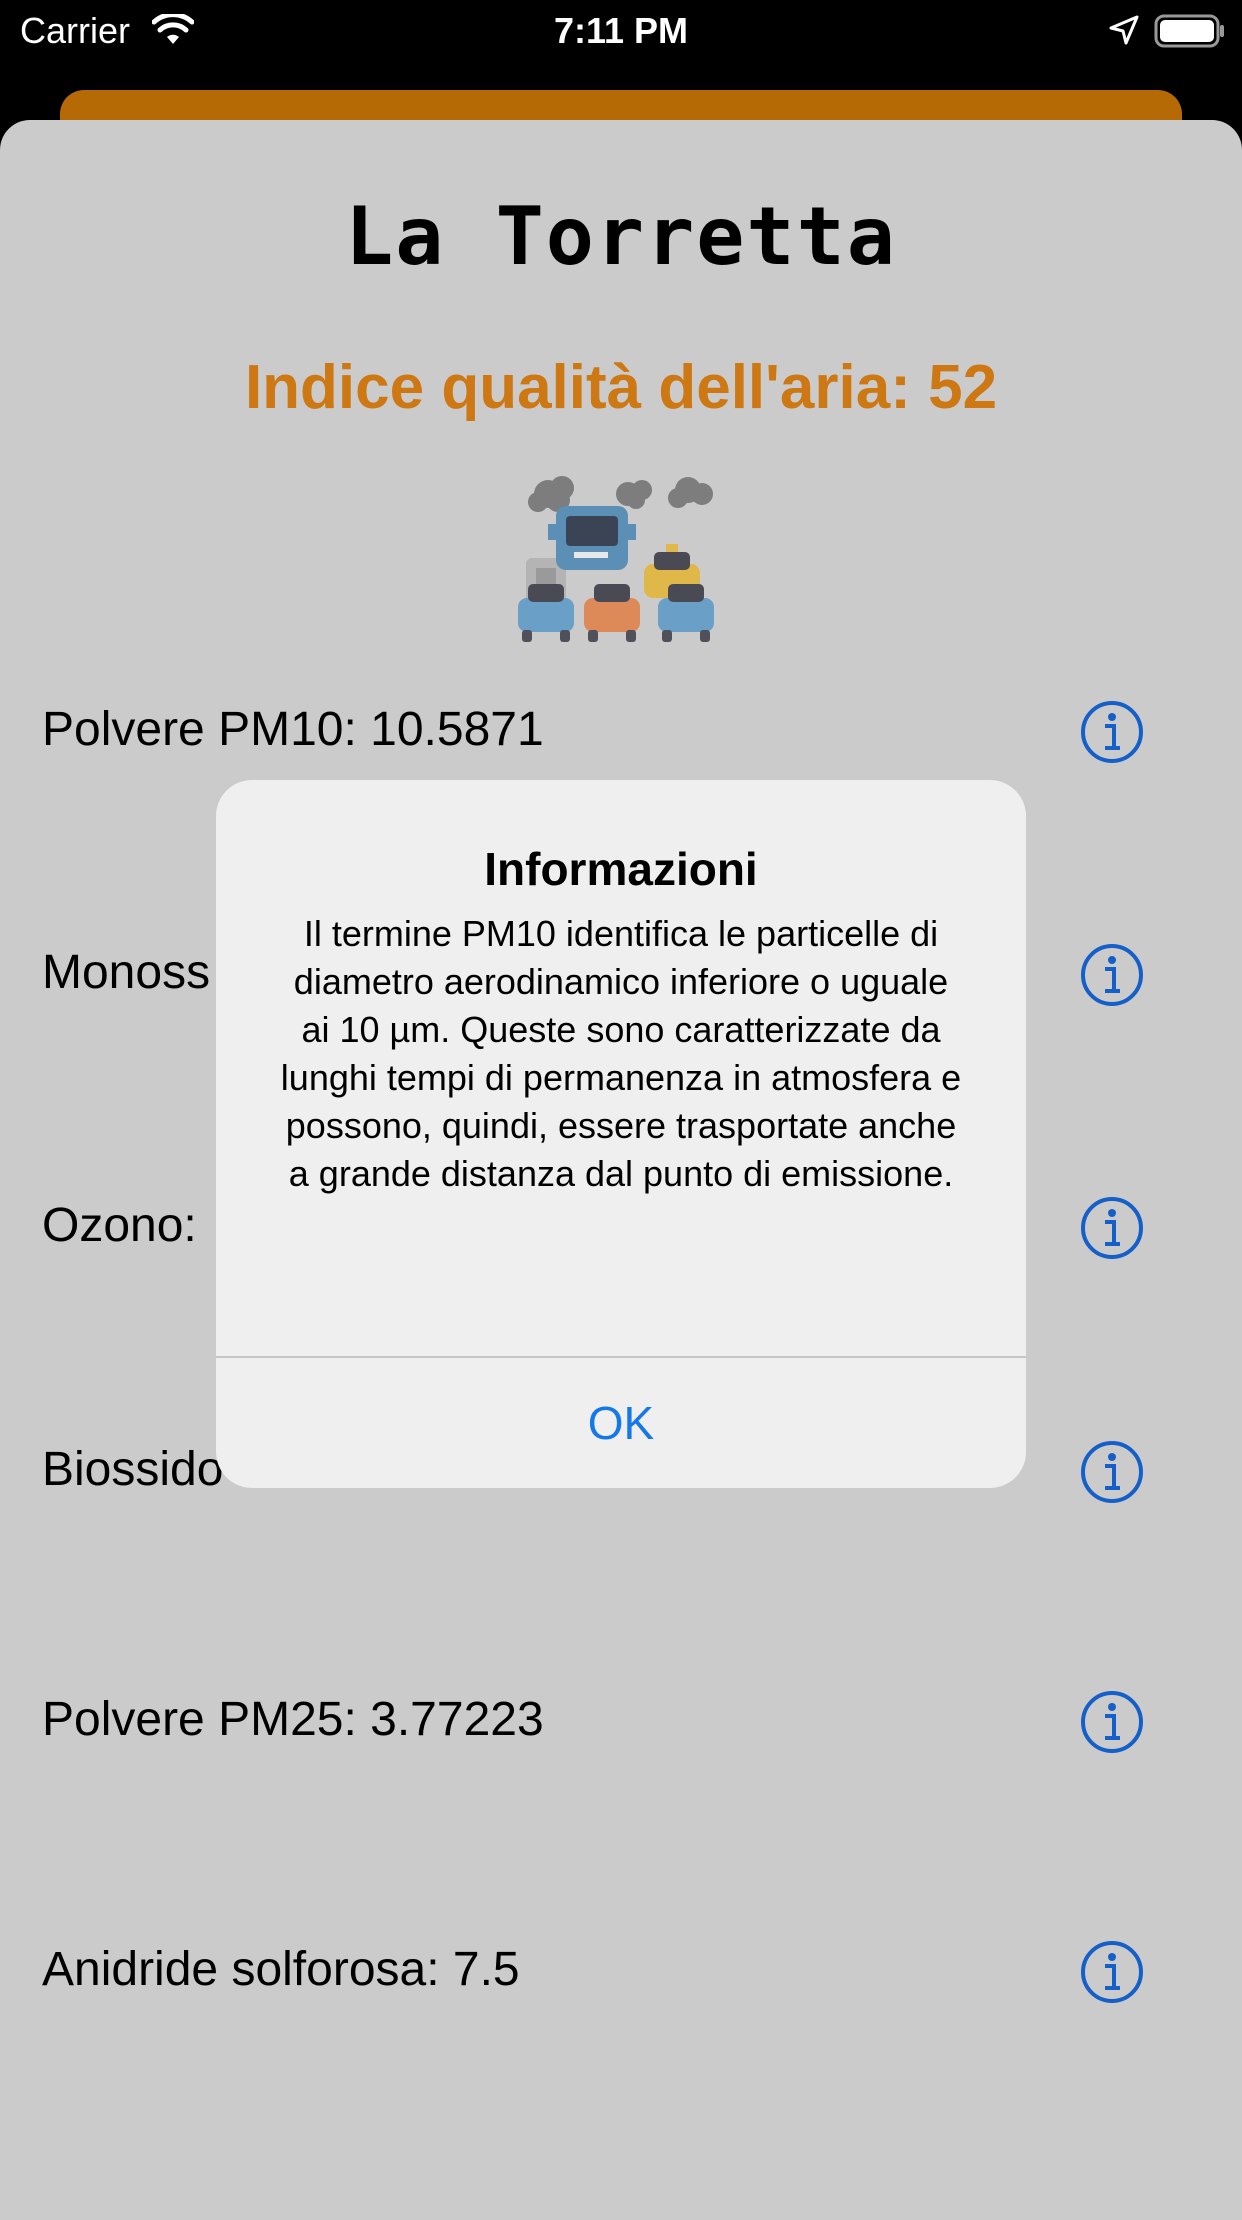  I want to click on clock-label: 7:11 PM, so click(621, 30).